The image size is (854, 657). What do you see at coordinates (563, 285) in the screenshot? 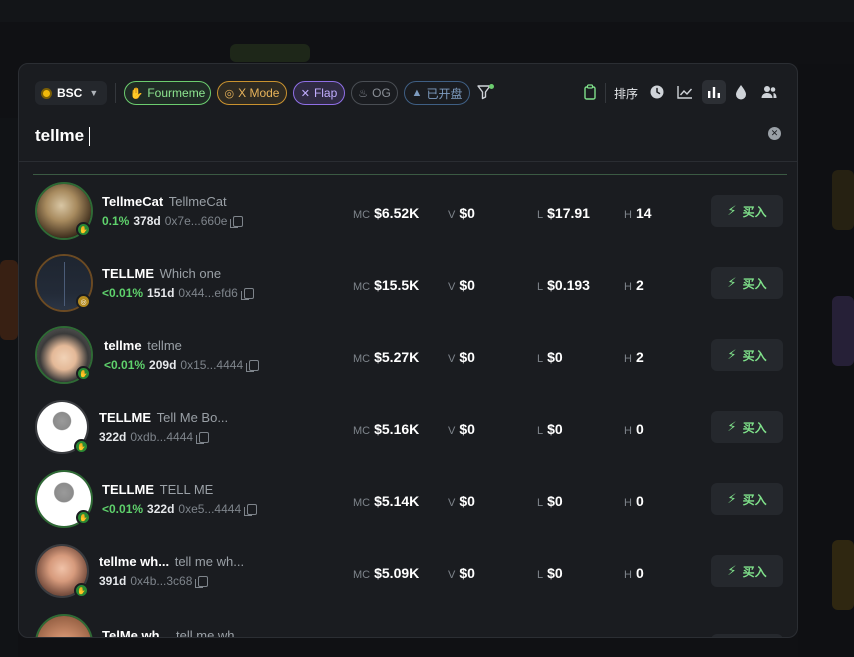
I see `liquidity: L $0.193` at bounding box center [563, 285].